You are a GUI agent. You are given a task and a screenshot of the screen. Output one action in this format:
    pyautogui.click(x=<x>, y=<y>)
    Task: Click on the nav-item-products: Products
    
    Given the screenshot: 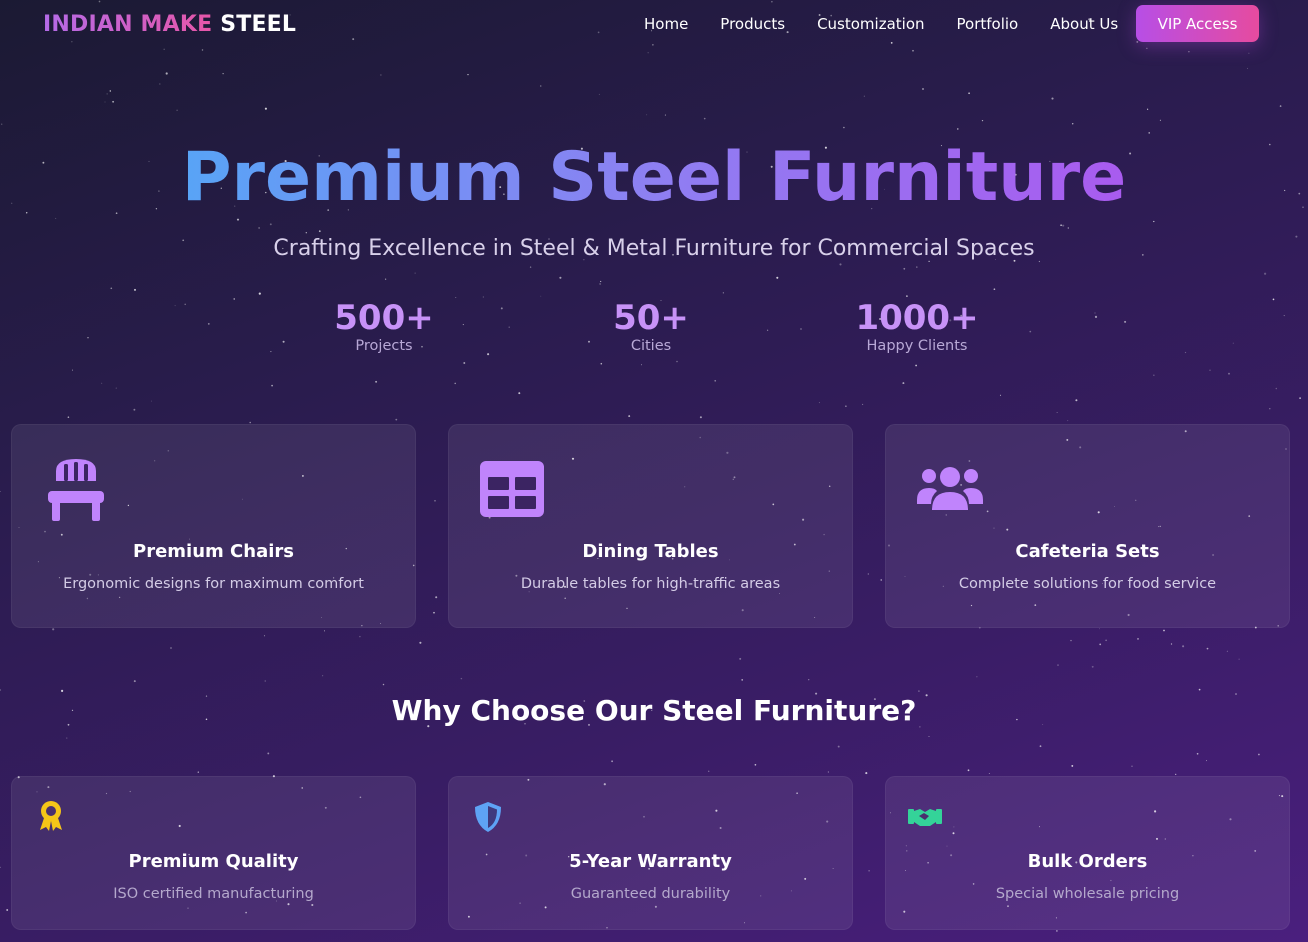 What is the action you would take?
    pyautogui.click(x=752, y=24)
    